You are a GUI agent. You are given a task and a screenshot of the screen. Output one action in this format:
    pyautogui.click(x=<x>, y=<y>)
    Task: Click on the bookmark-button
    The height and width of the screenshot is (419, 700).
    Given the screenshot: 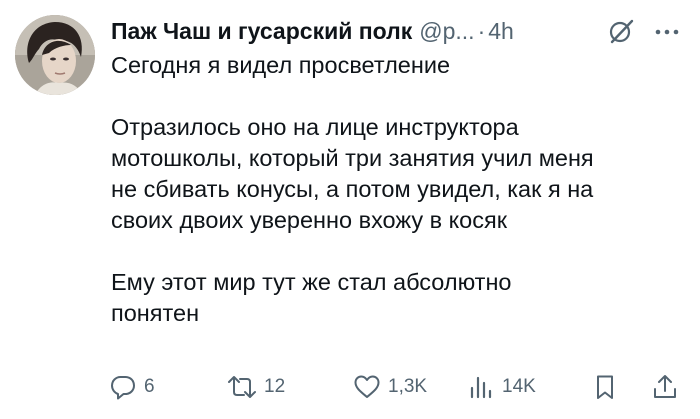 What is the action you would take?
    pyautogui.click(x=605, y=387)
    